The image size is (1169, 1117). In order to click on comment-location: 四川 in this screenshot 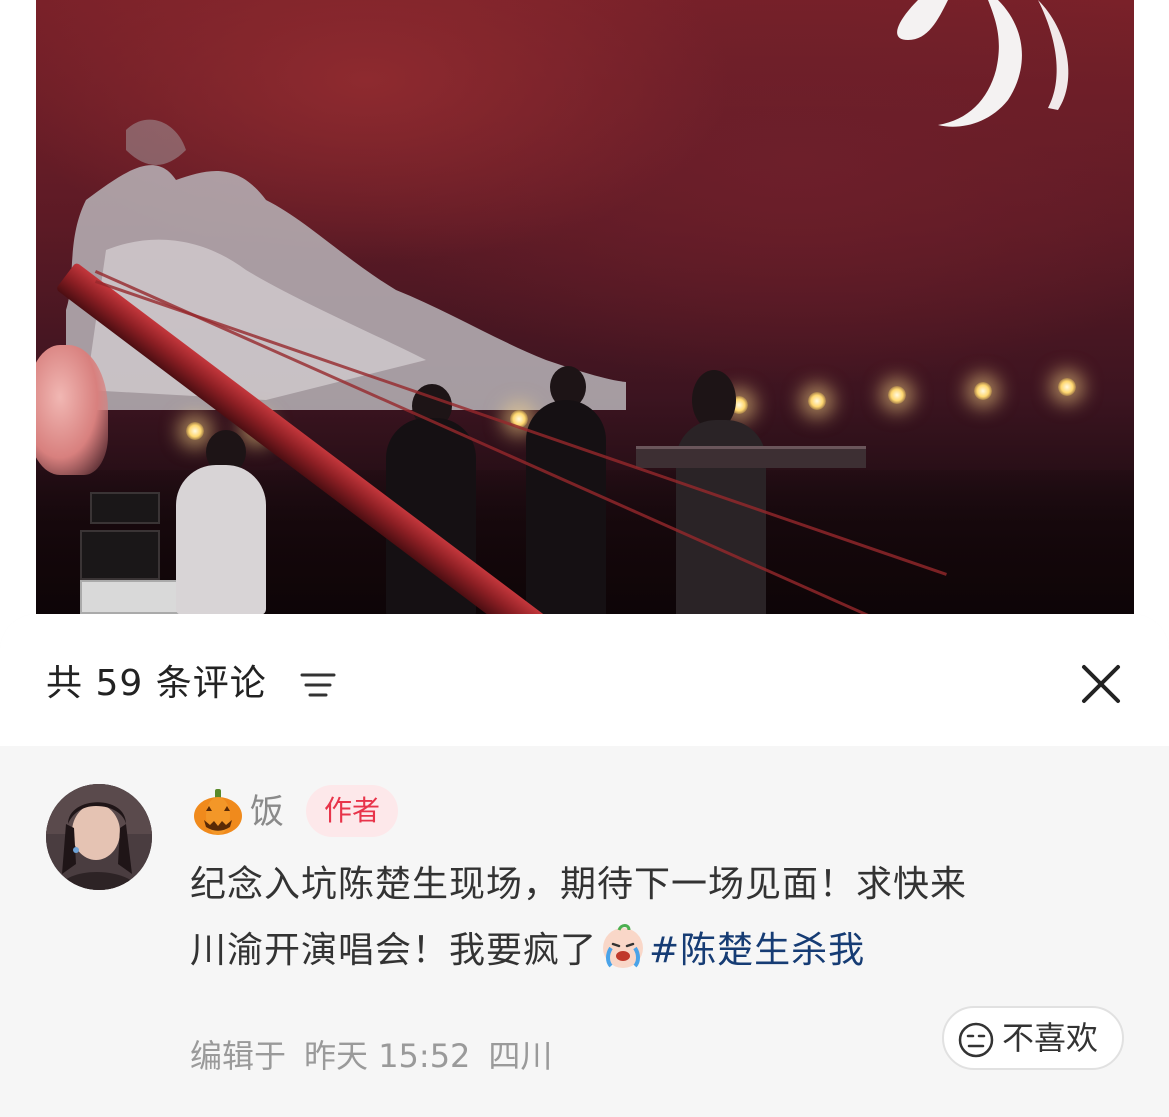, I will do `click(520, 1056)`.